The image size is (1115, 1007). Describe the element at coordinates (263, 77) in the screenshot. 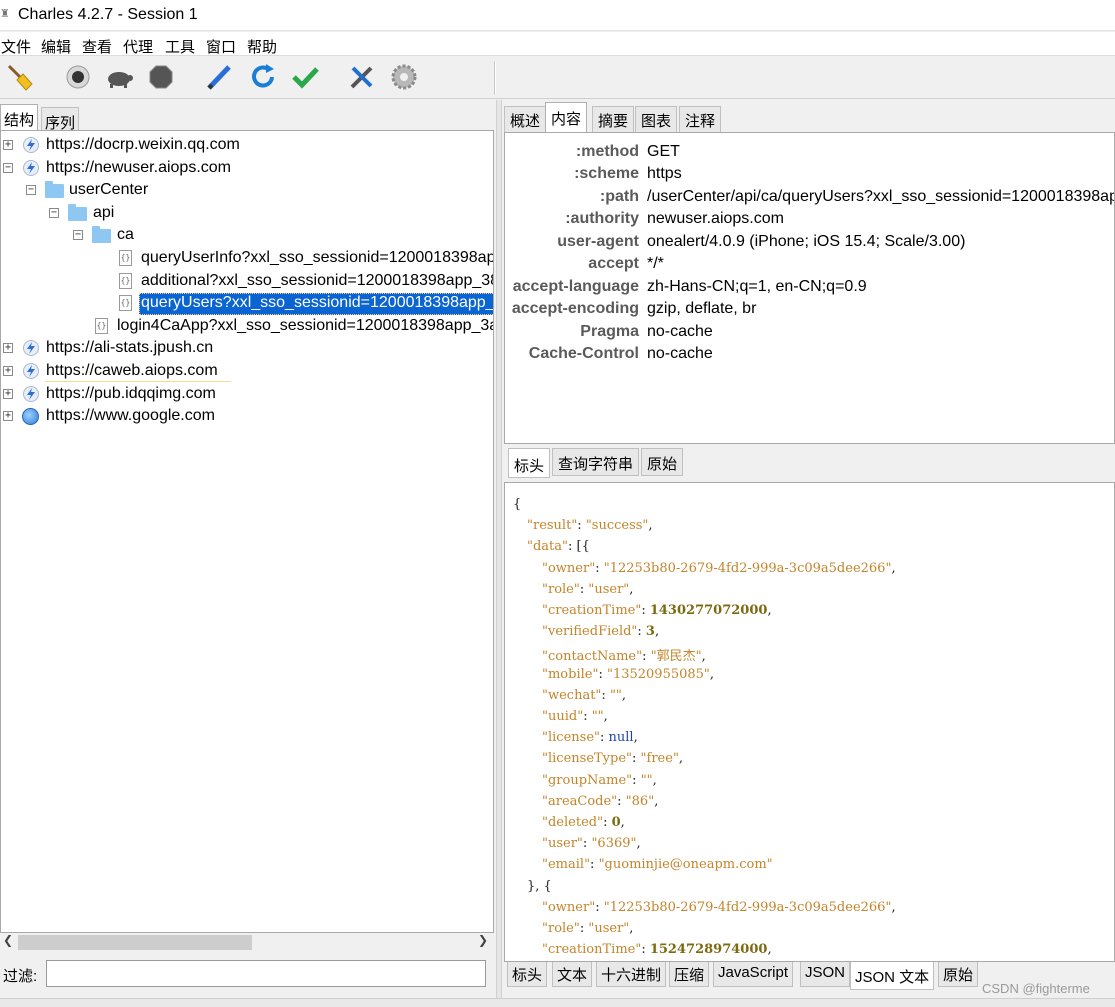

I see `refresh-icon` at that location.